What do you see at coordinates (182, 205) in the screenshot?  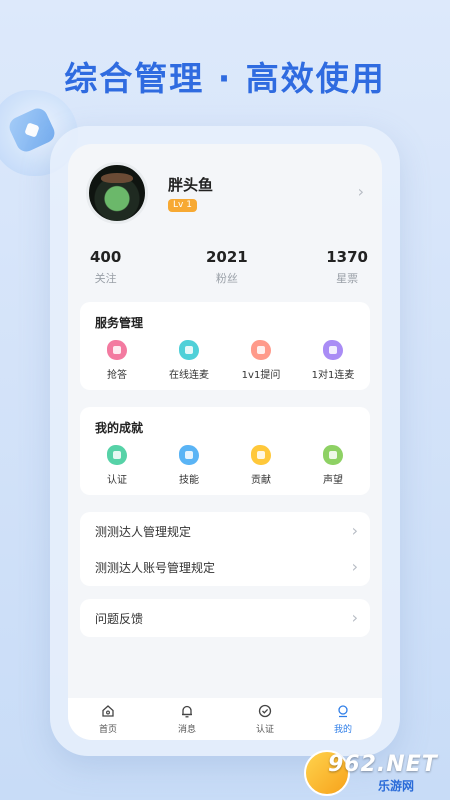 I see `level-badge: Lv 1` at bounding box center [182, 205].